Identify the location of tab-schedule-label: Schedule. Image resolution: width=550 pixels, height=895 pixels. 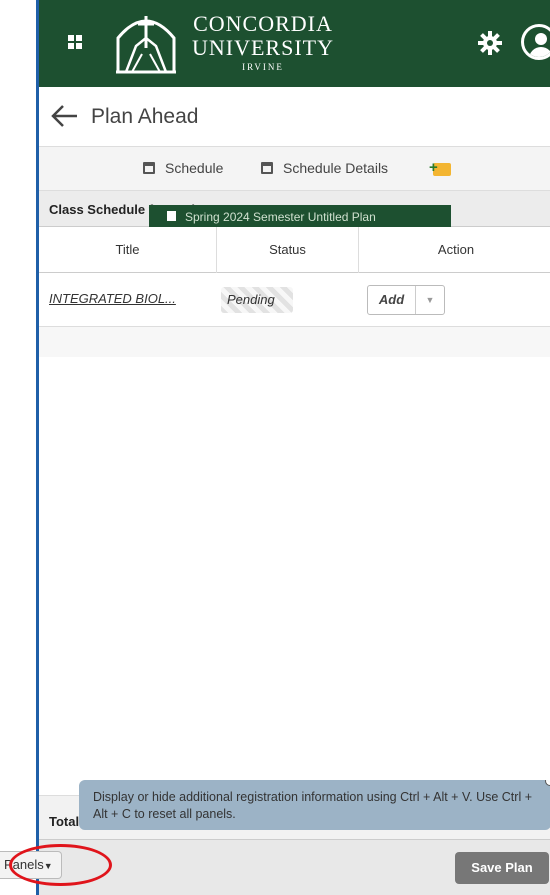
(194, 168).